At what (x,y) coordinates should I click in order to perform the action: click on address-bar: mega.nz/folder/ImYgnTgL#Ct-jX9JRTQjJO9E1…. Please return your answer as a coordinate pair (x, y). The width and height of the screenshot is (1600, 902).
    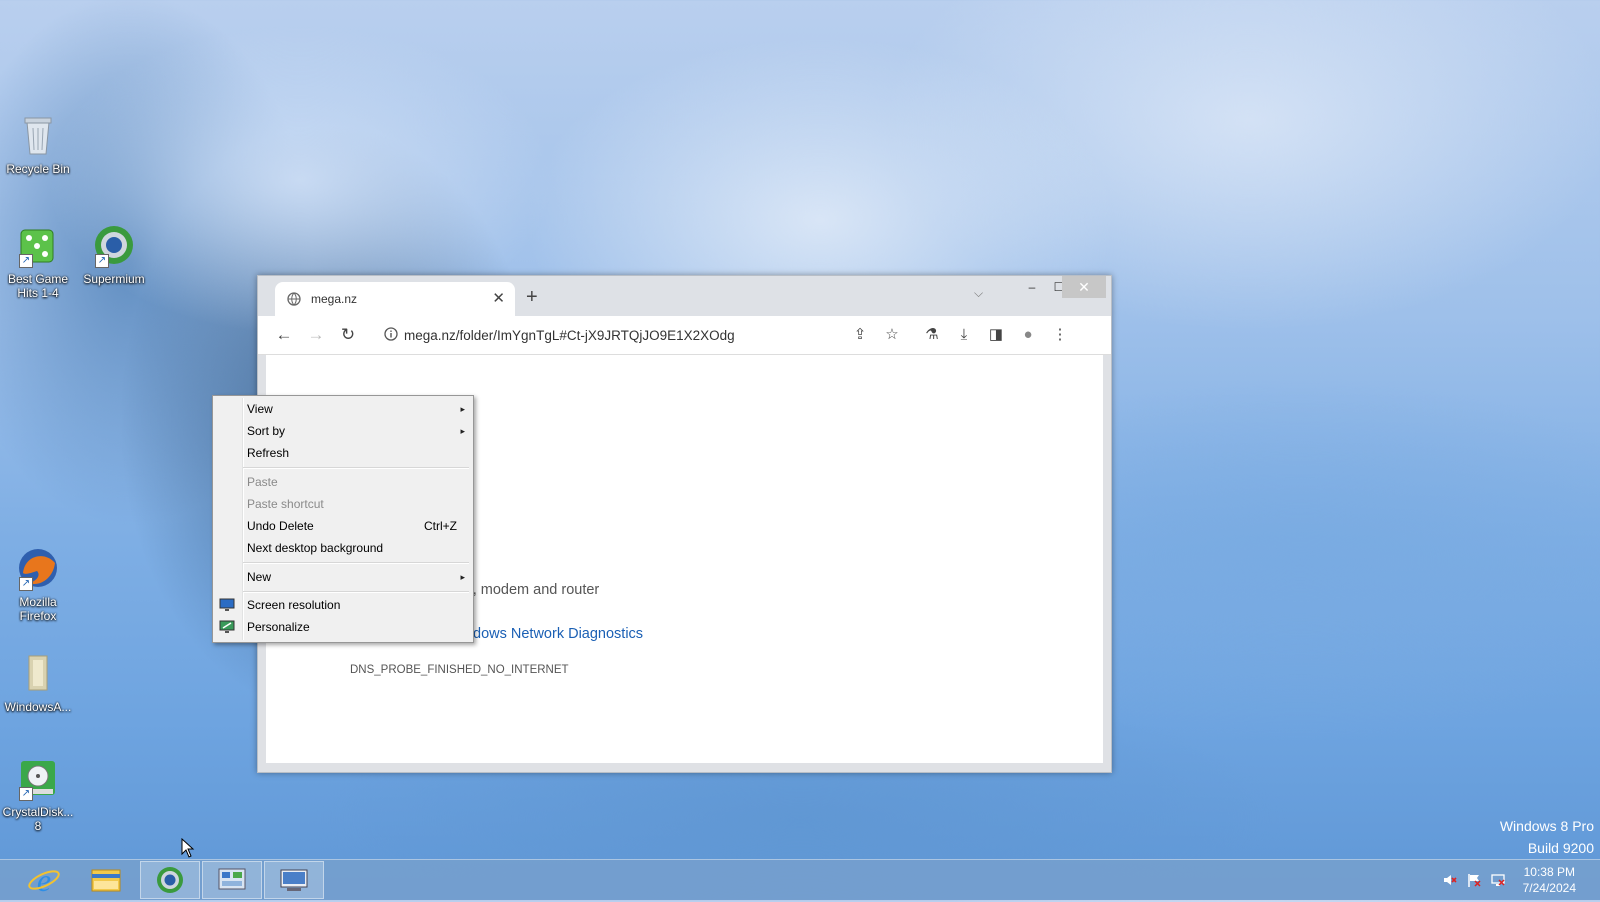
    Looking at the image, I should click on (644, 335).